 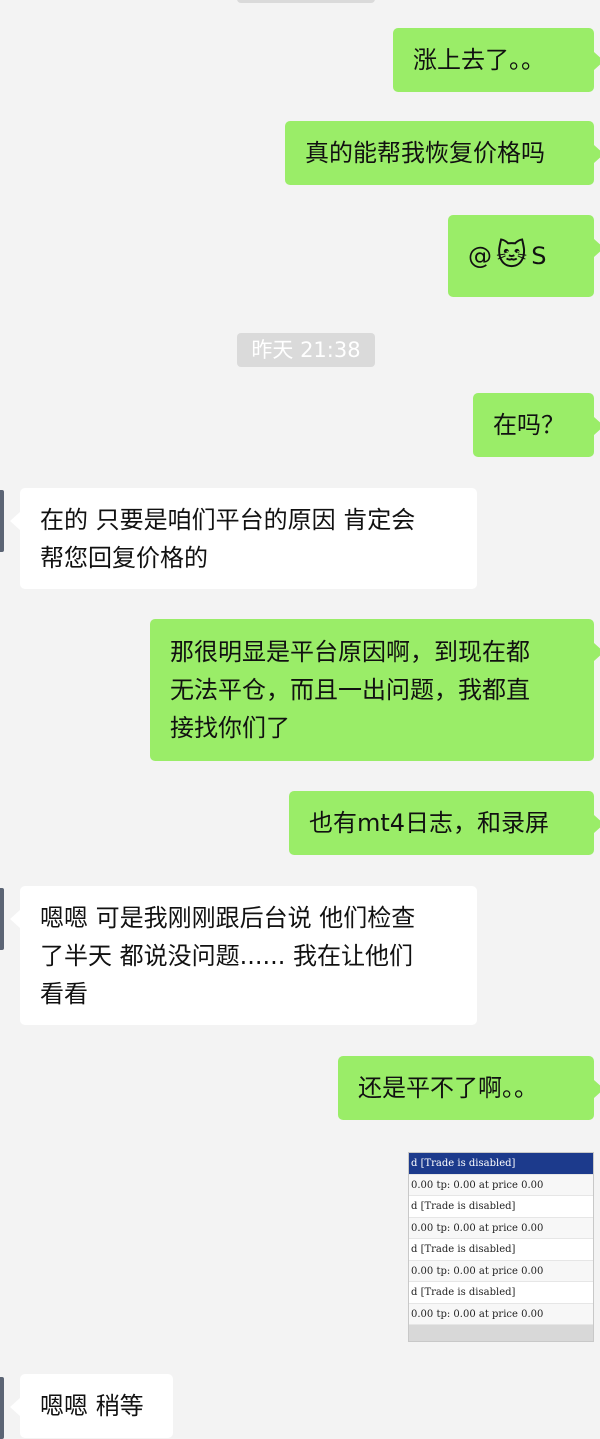 I want to click on message-text: 嗯嗯 稍等, so click(x=92, y=1406).